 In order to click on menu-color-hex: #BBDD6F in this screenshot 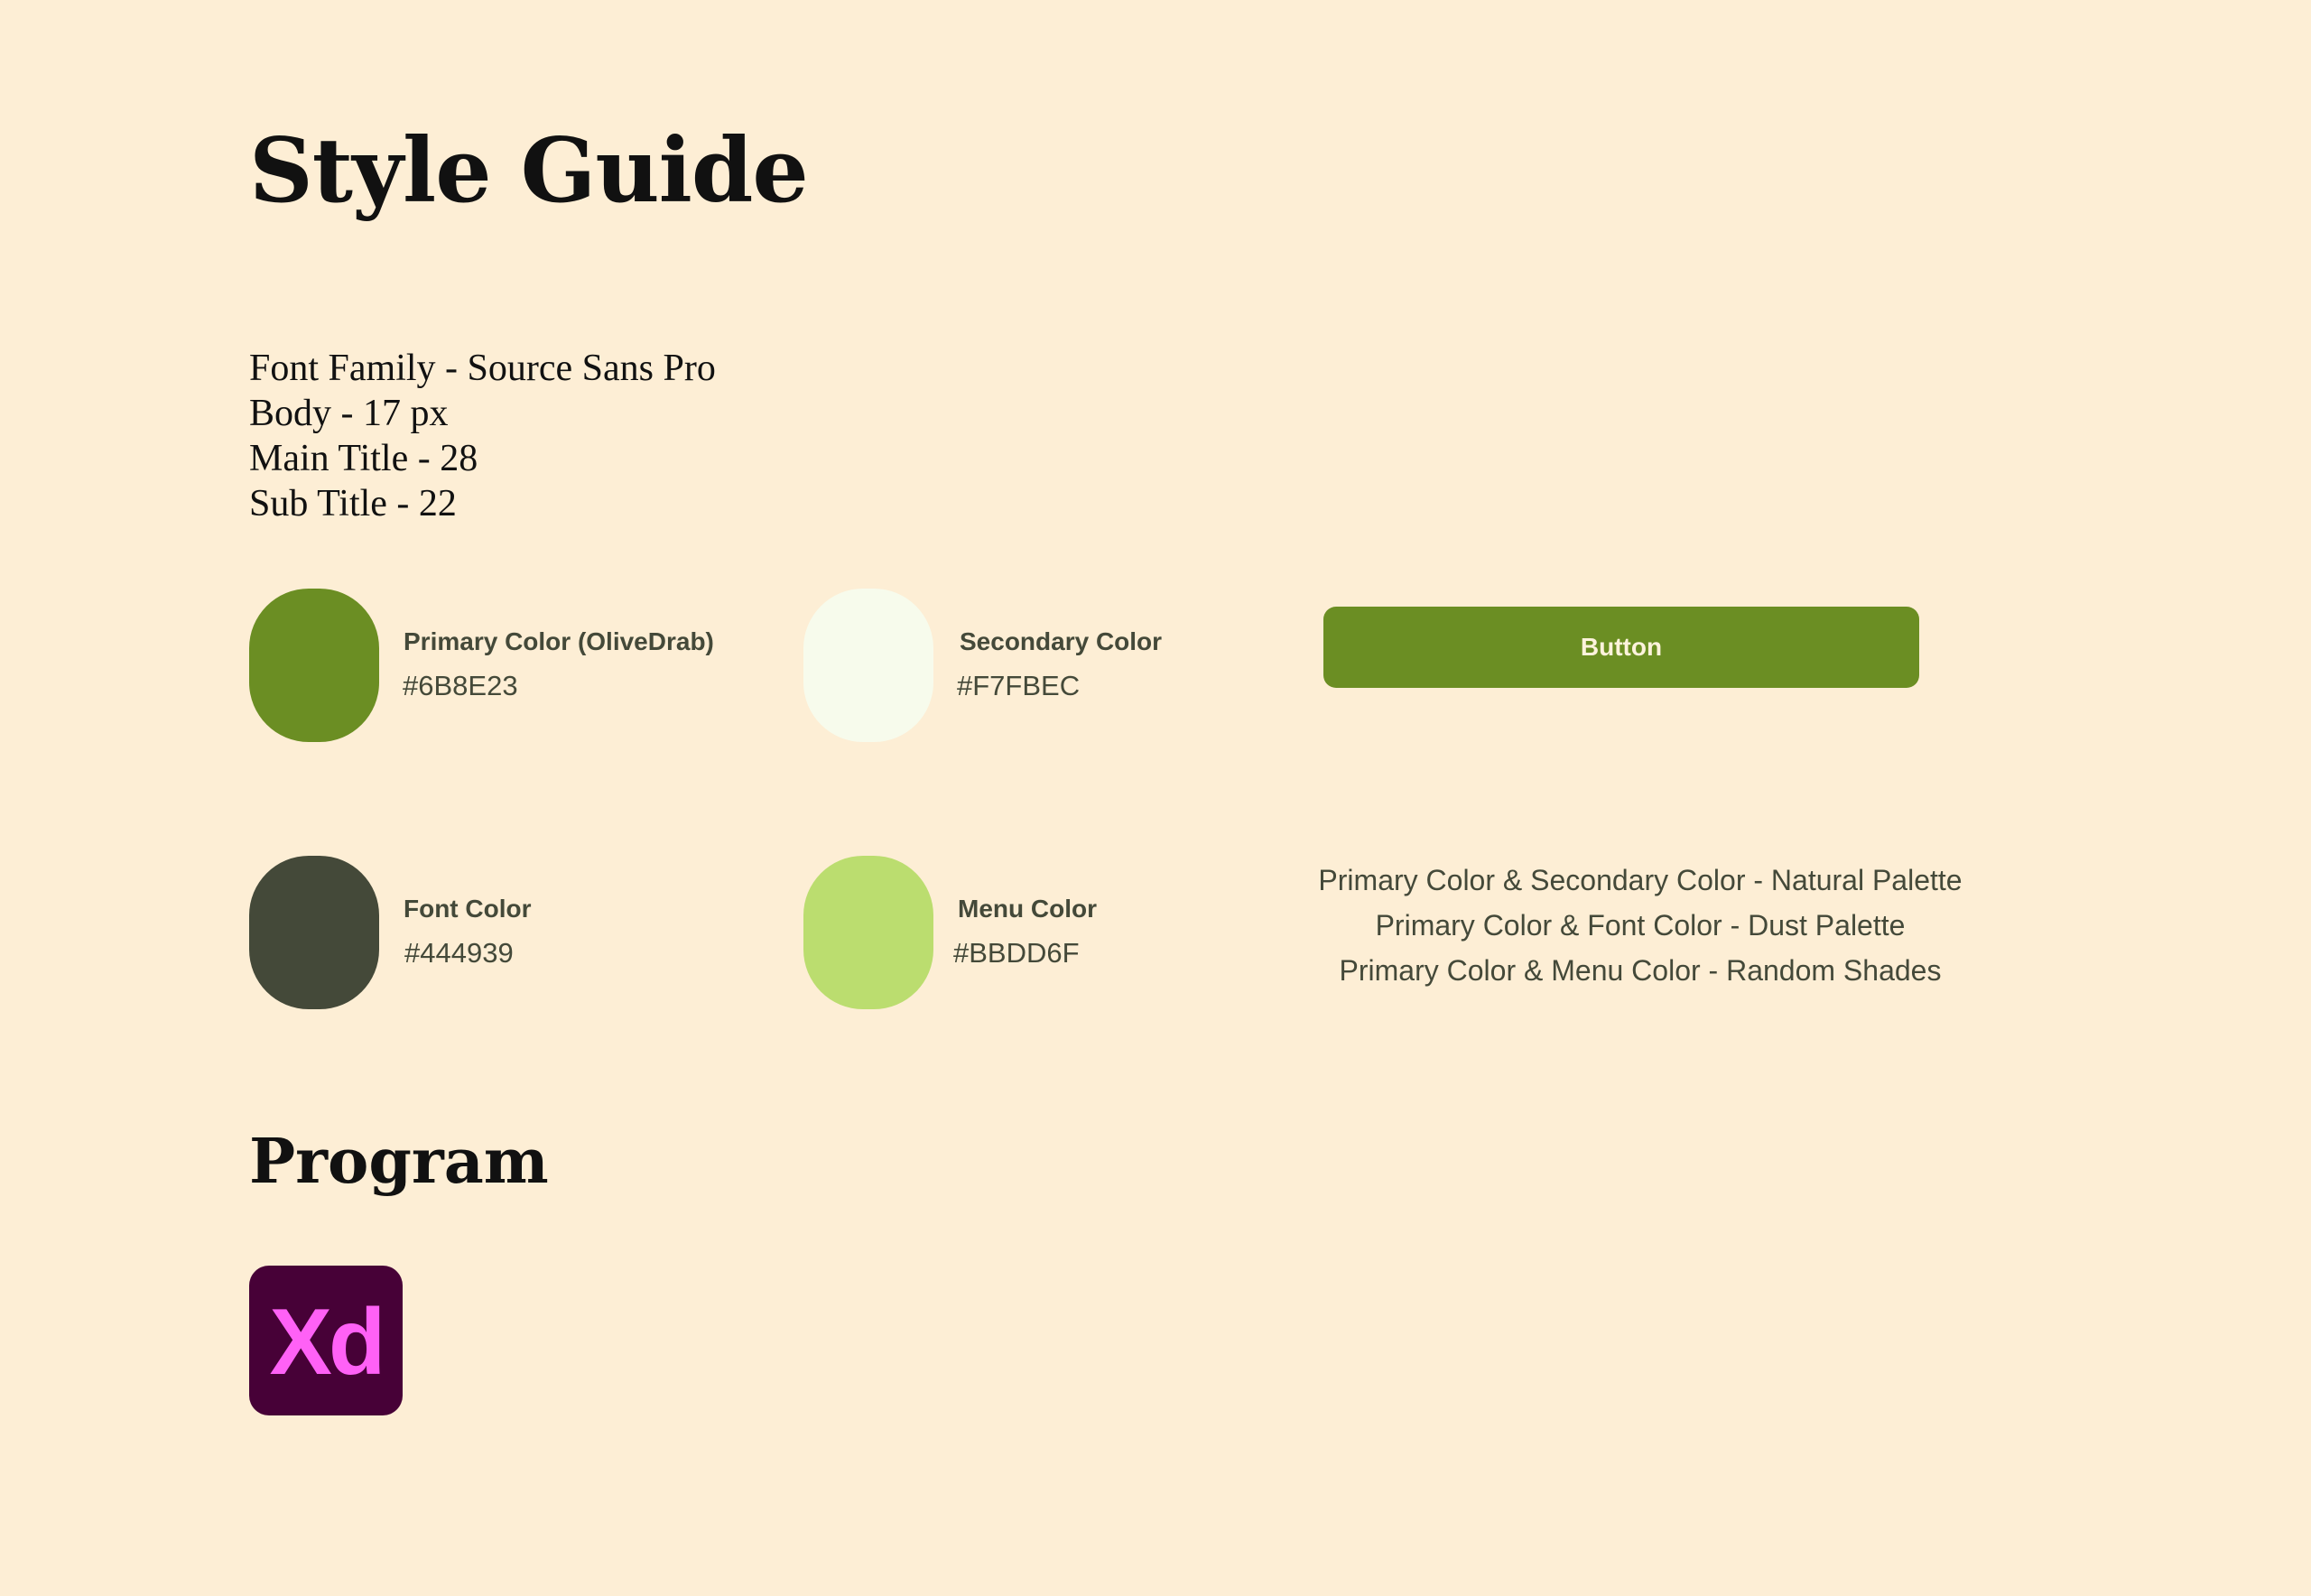, I will do `click(1016, 953)`.